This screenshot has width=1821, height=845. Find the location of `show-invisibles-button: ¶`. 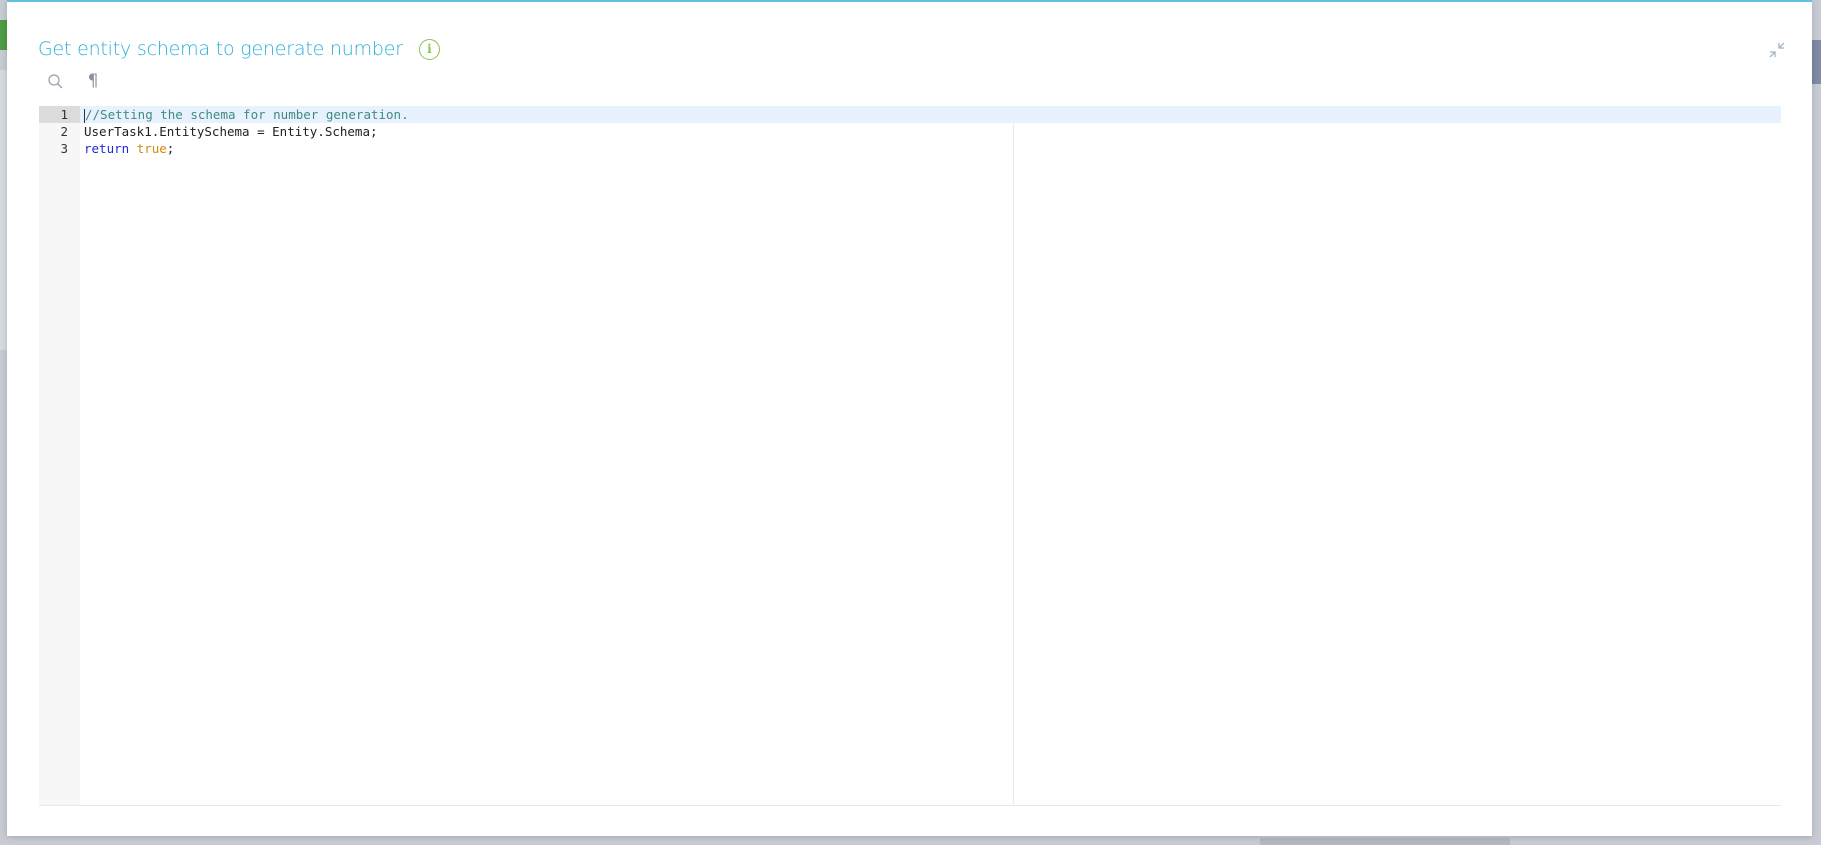

show-invisibles-button: ¶ is located at coordinates (93, 81).